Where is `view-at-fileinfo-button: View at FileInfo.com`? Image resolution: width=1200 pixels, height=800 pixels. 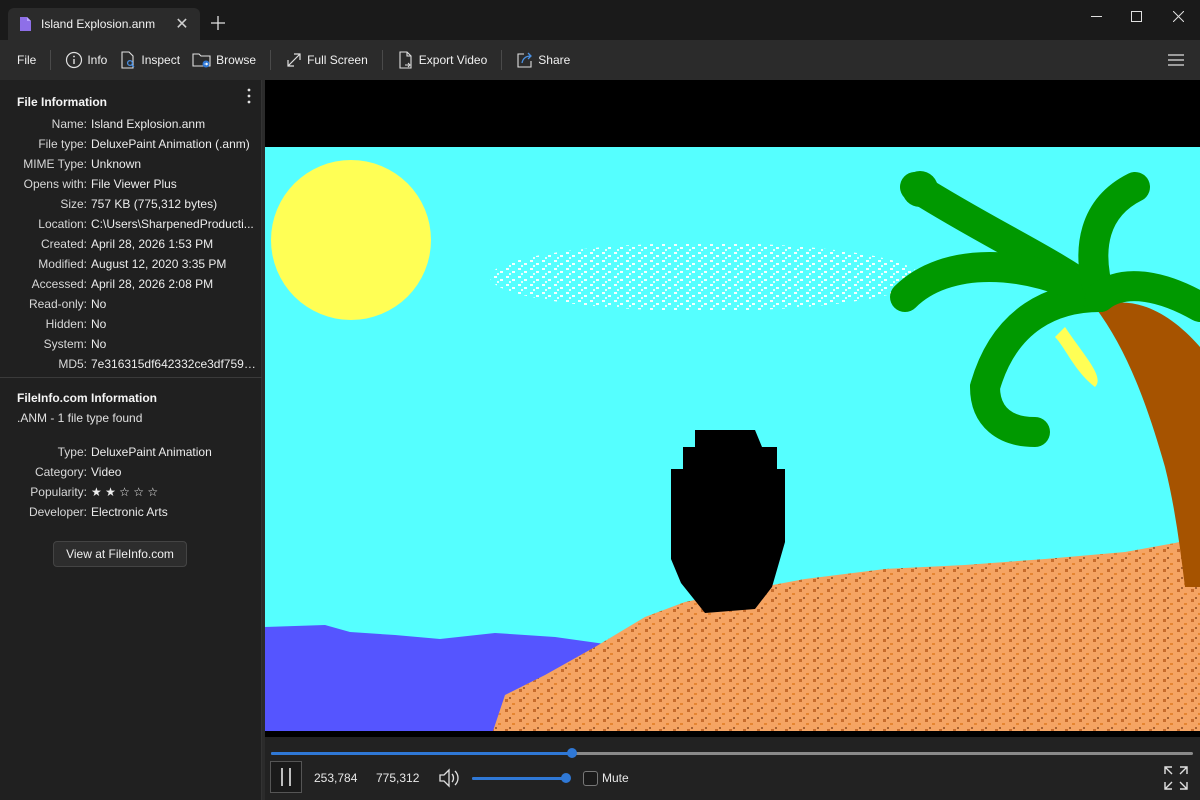
view-at-fileinfo-button: View at FileInfo.com is located at coordinates (120, 554).